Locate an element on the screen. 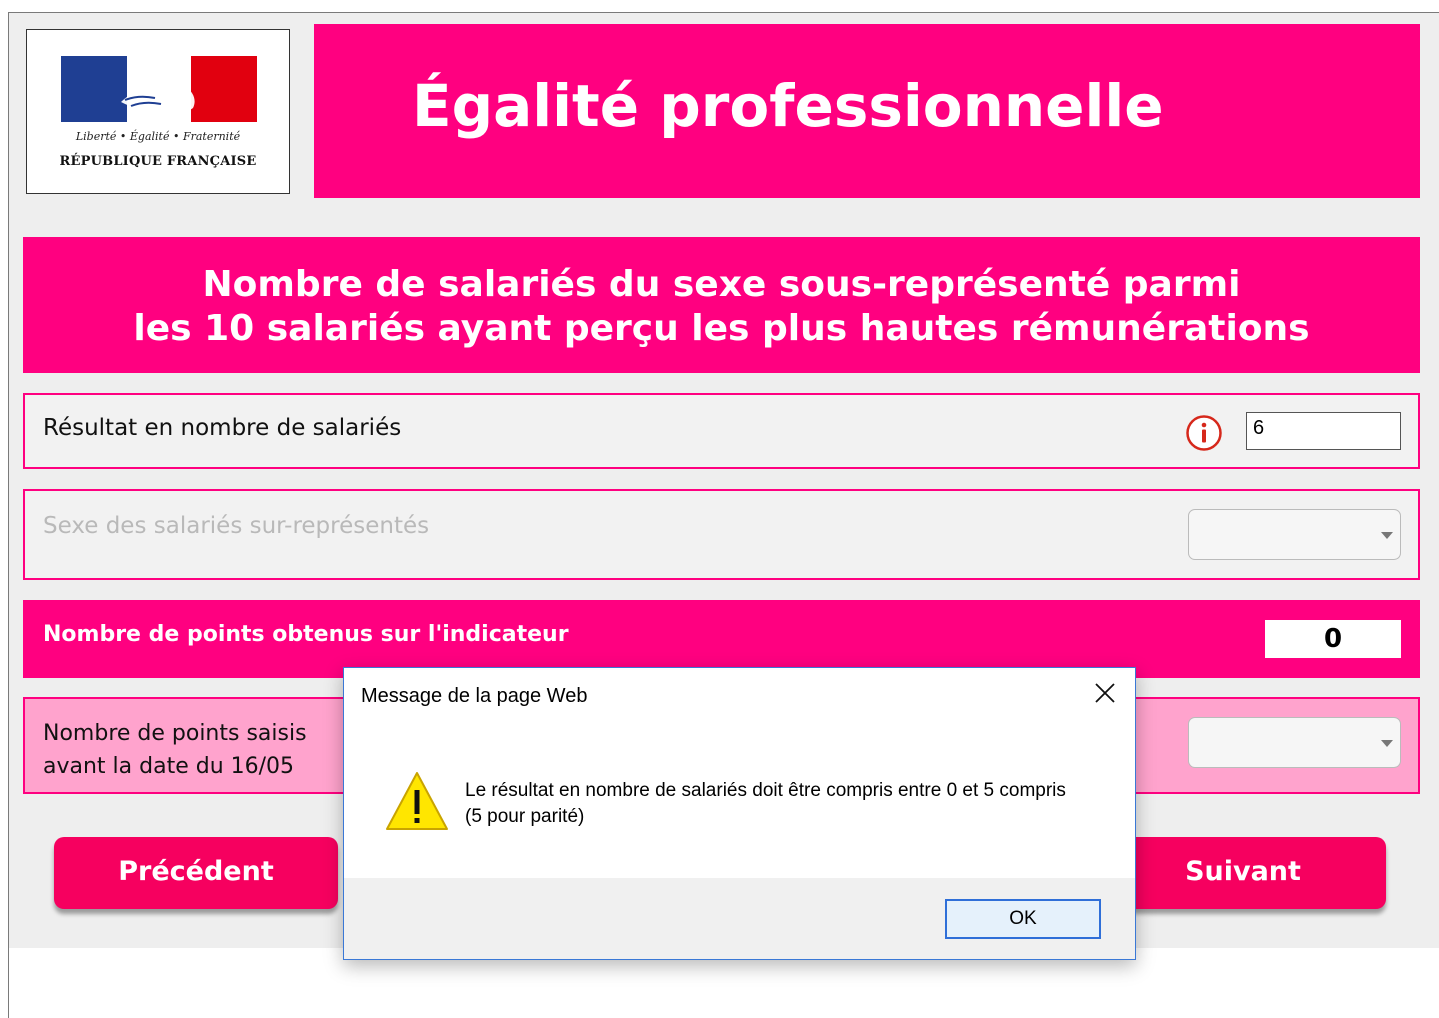 The image size is (1439, 1018). page-title: Égalité professionnelle is located at coordinates (788, 106).